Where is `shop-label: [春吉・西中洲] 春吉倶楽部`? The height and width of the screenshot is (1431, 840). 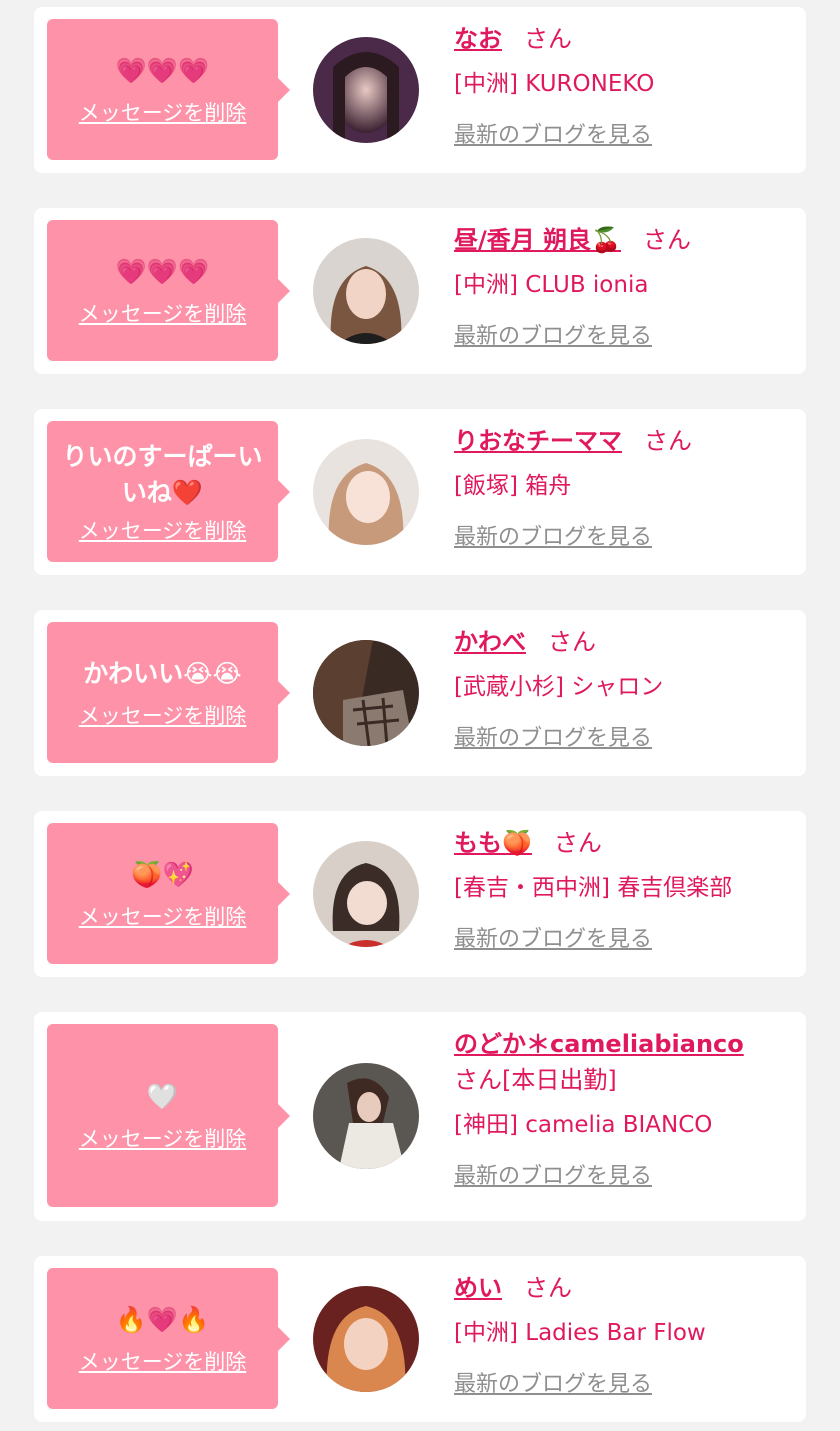
shop-label: [春吉・西中洲] 春吉倶楽部 is located at coordinates (593, 888).